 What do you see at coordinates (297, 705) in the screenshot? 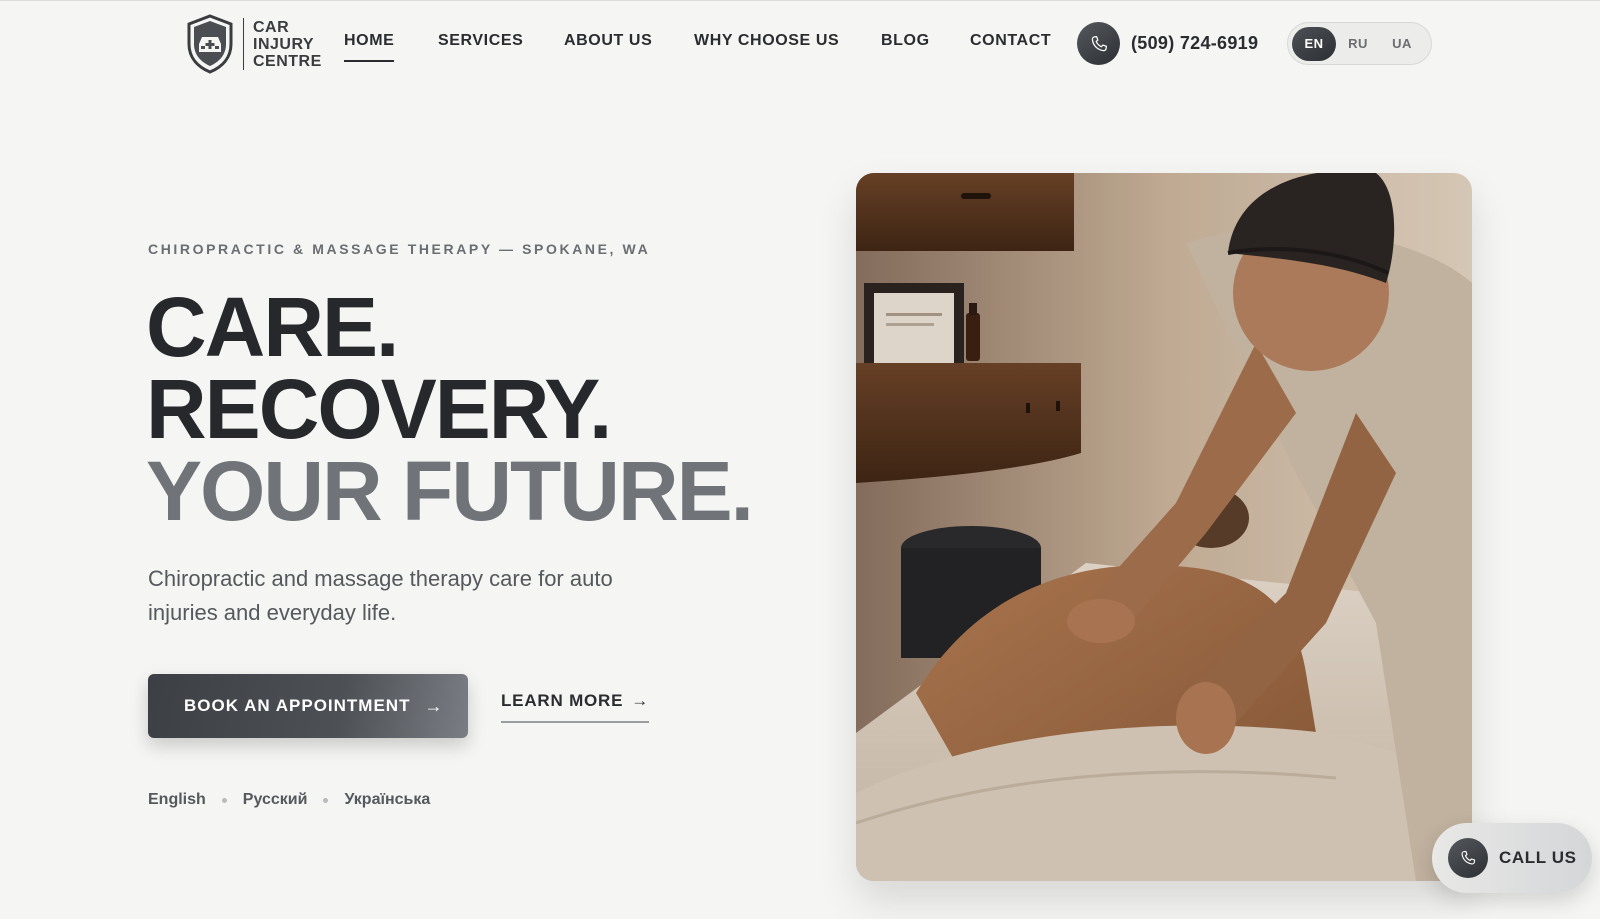
I see `book-appointment-label: BOOK AN APPOINTMENT` at bounding box center [297, 705].